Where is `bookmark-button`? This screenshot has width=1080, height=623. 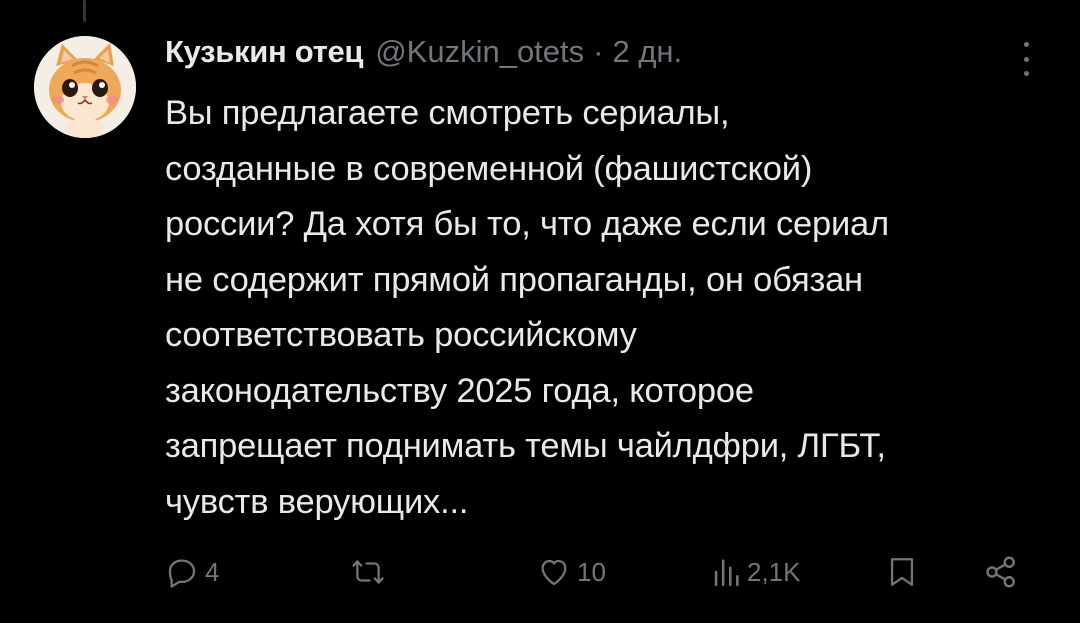
bookmark-button is located at coordinates (902, 572).